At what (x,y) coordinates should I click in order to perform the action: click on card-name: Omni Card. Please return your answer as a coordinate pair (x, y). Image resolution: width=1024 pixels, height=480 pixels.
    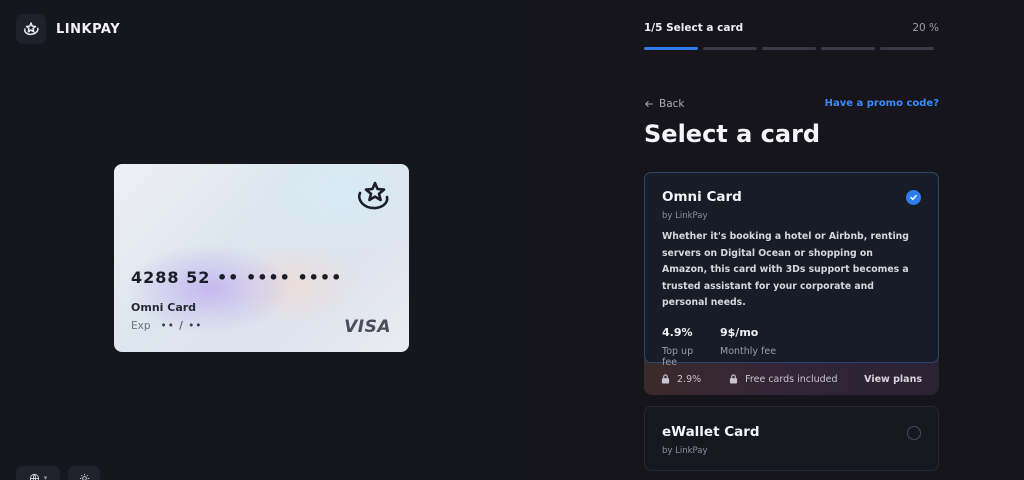
    Looking at the image, I should click on (164, 307).